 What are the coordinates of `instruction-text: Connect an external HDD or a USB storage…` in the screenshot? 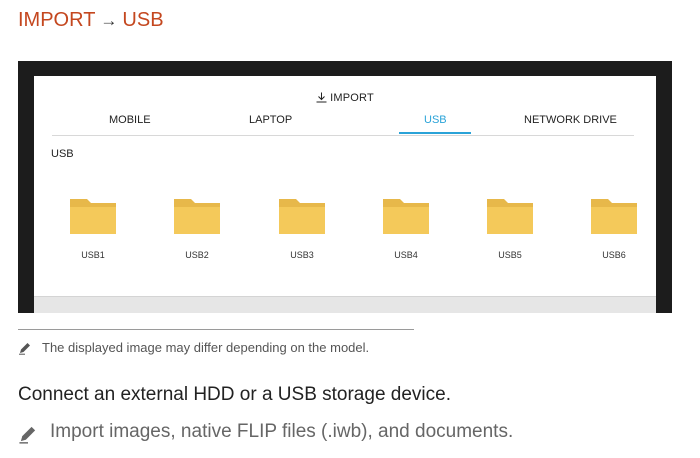 It's located at (234, 394).